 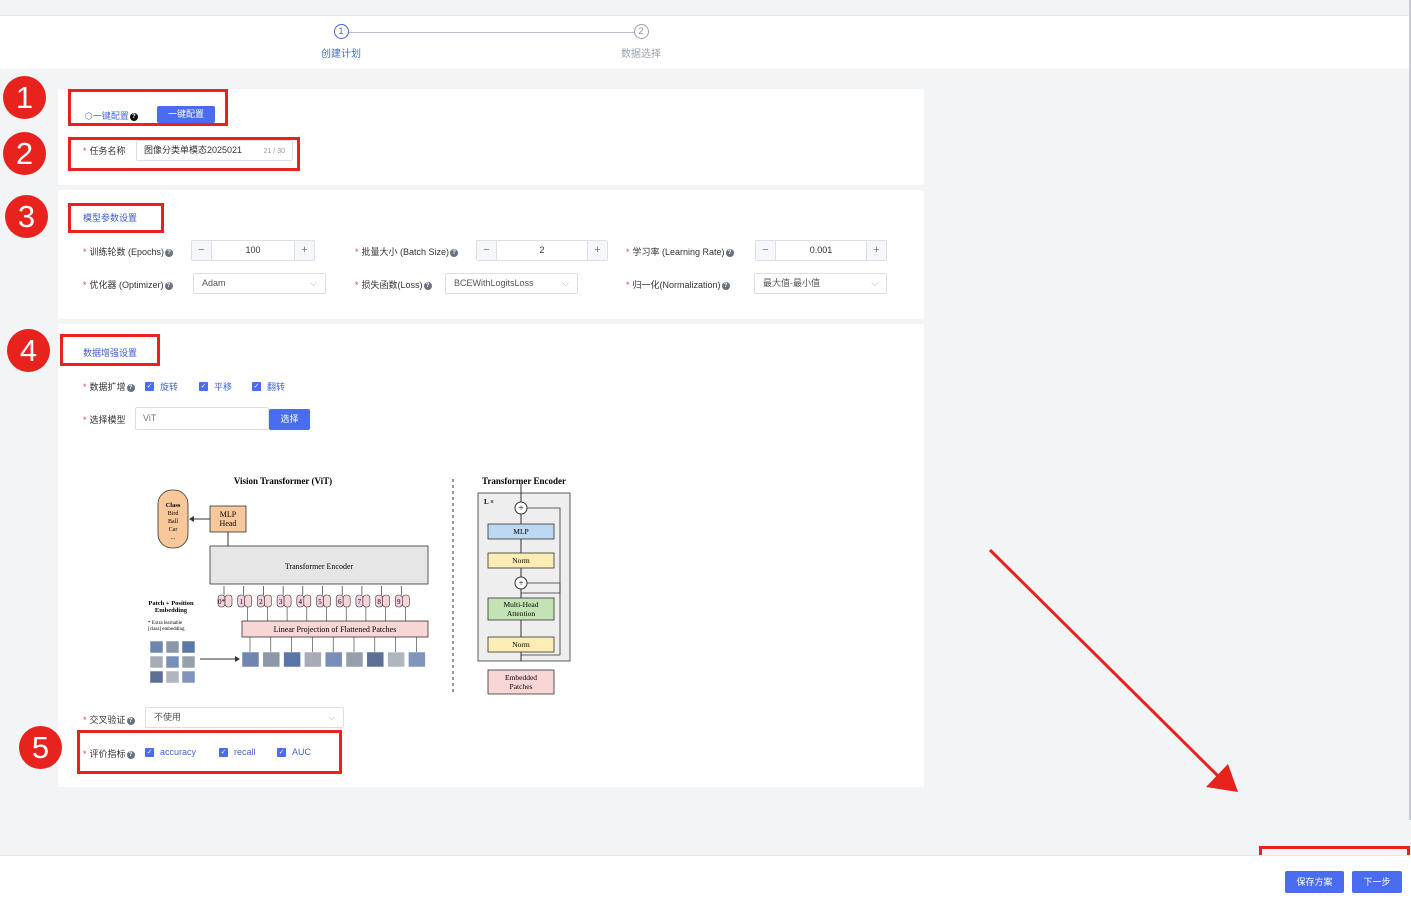 I want to click on loss-select: BCEWithLogitsLoss ⌵, so click(x=511, y=283).